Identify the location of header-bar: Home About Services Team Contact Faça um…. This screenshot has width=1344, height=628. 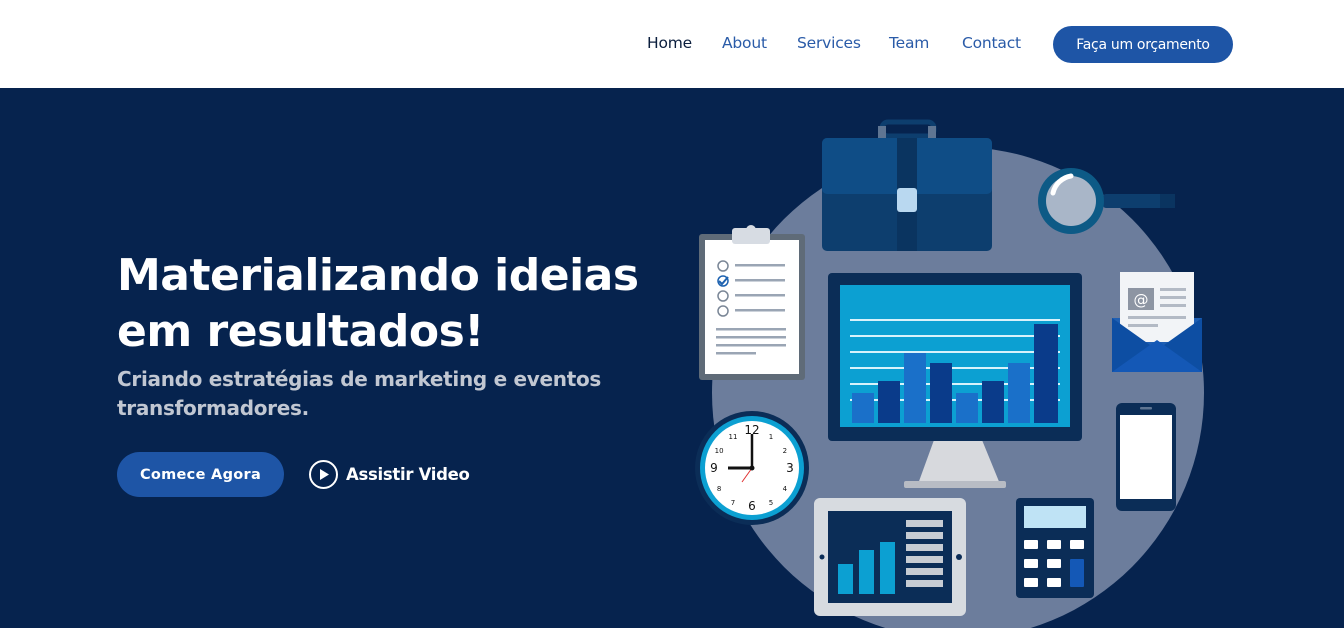
(672, 44).